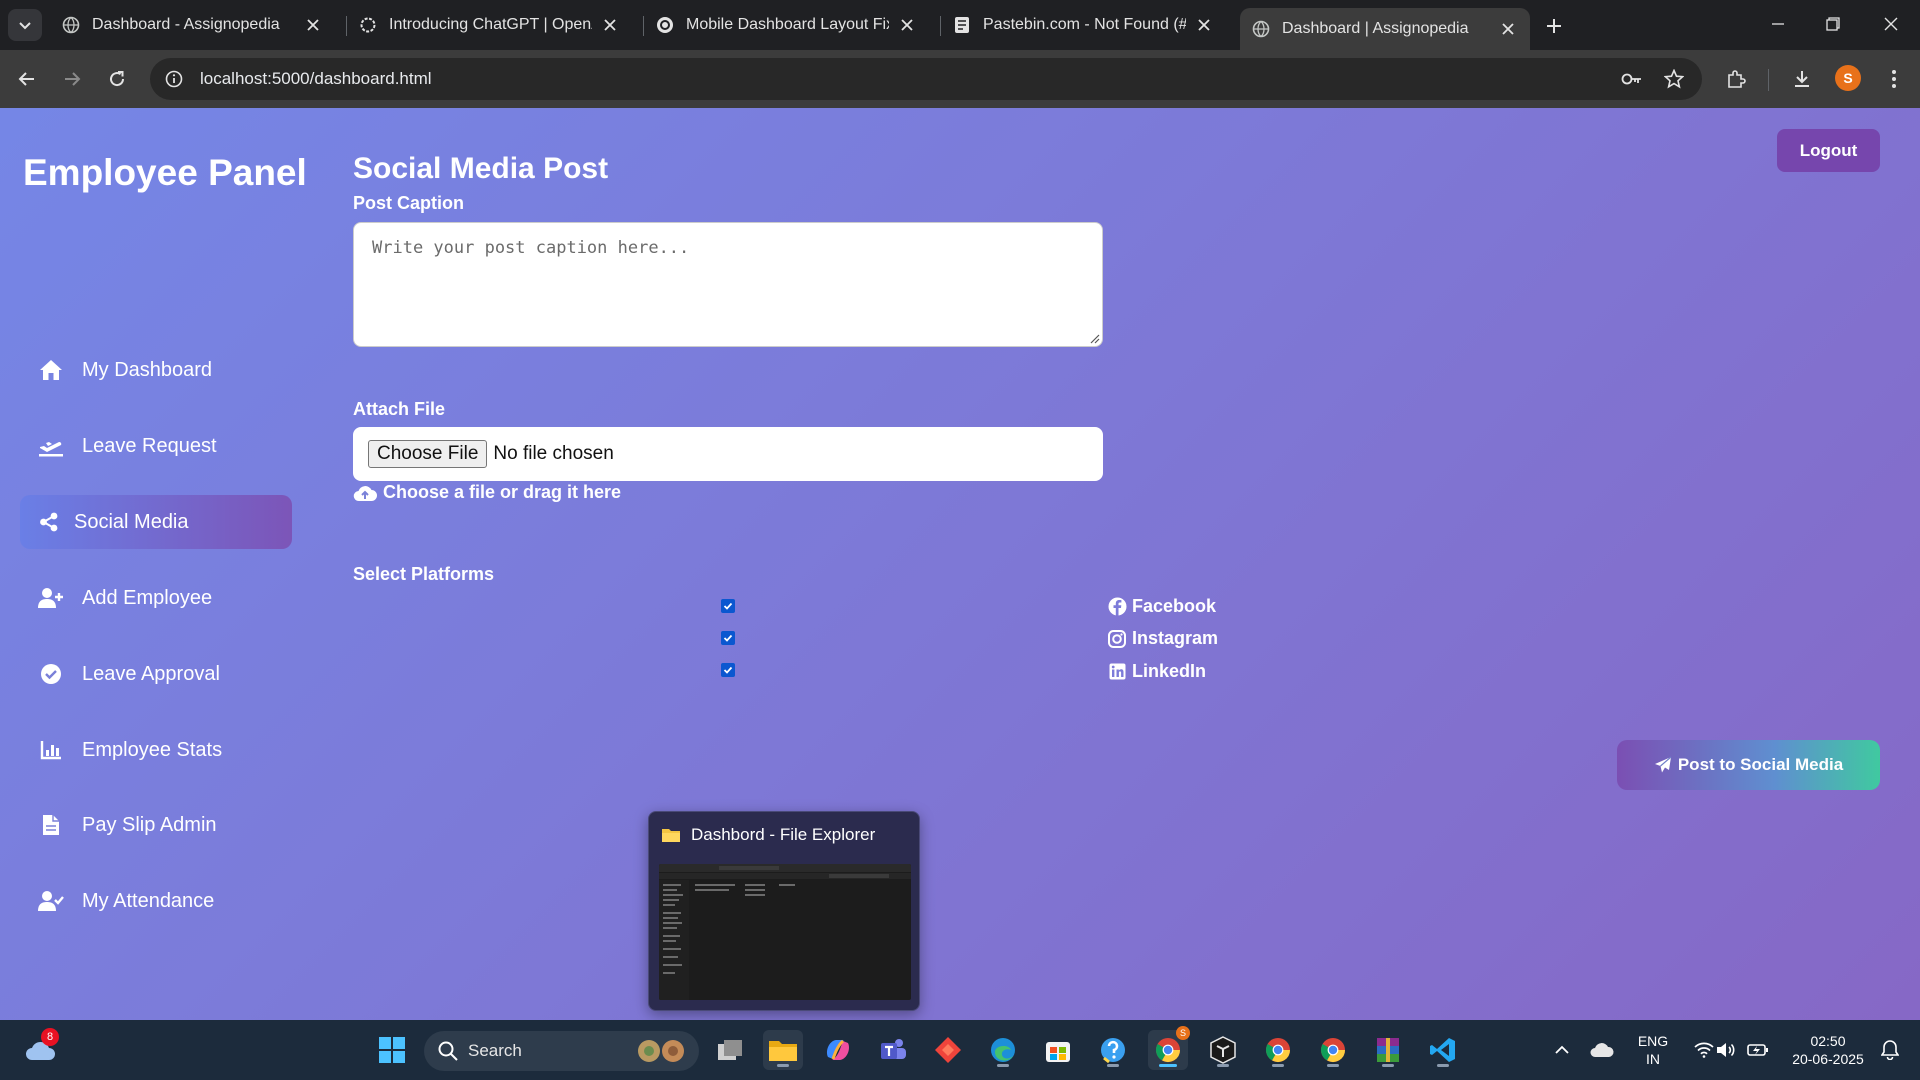  What do you see at coordinates (1768, 80) in the screenshot?
I see `toolbar-divider` at bounding box center [1768, 80].